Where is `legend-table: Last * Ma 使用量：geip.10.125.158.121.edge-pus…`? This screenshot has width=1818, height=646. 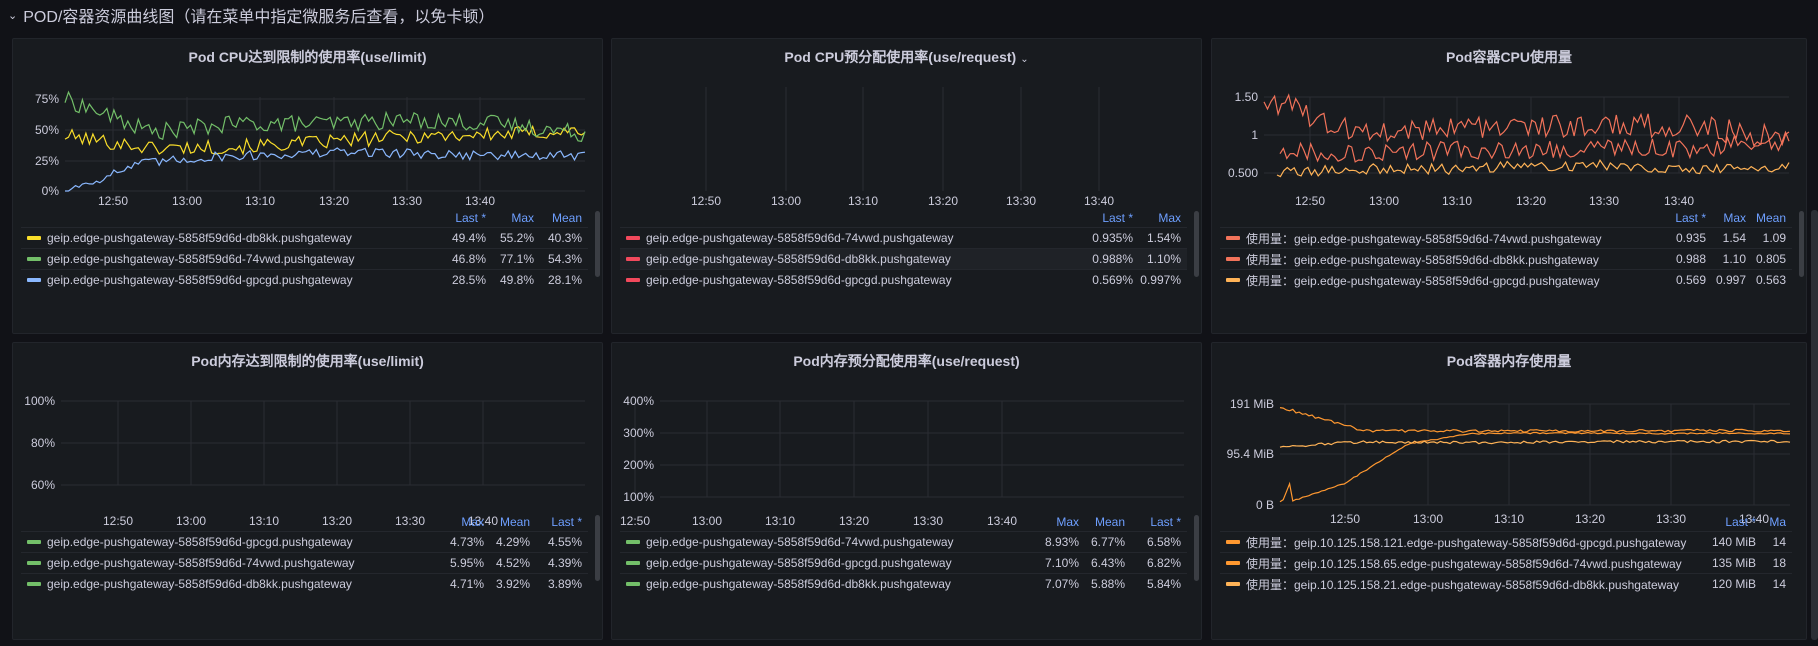 legend-table: Last * Ma 使用量：geip.10.125.158.121.edge-pus… is located at coordinates (1506, 553).